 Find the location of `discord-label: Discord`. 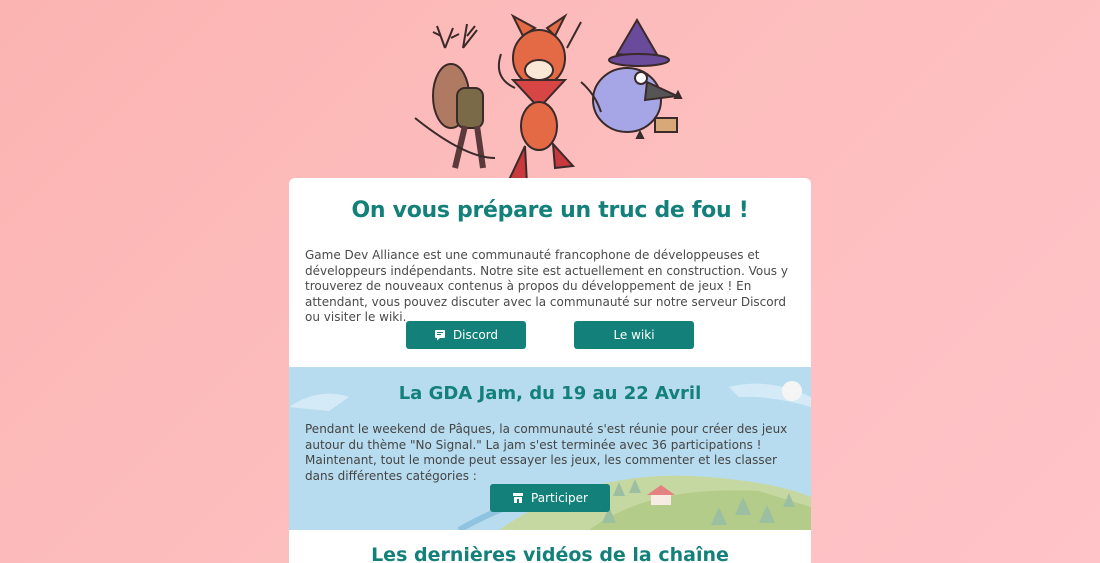

discord-label: Discord is located at coordinates (475, 335).